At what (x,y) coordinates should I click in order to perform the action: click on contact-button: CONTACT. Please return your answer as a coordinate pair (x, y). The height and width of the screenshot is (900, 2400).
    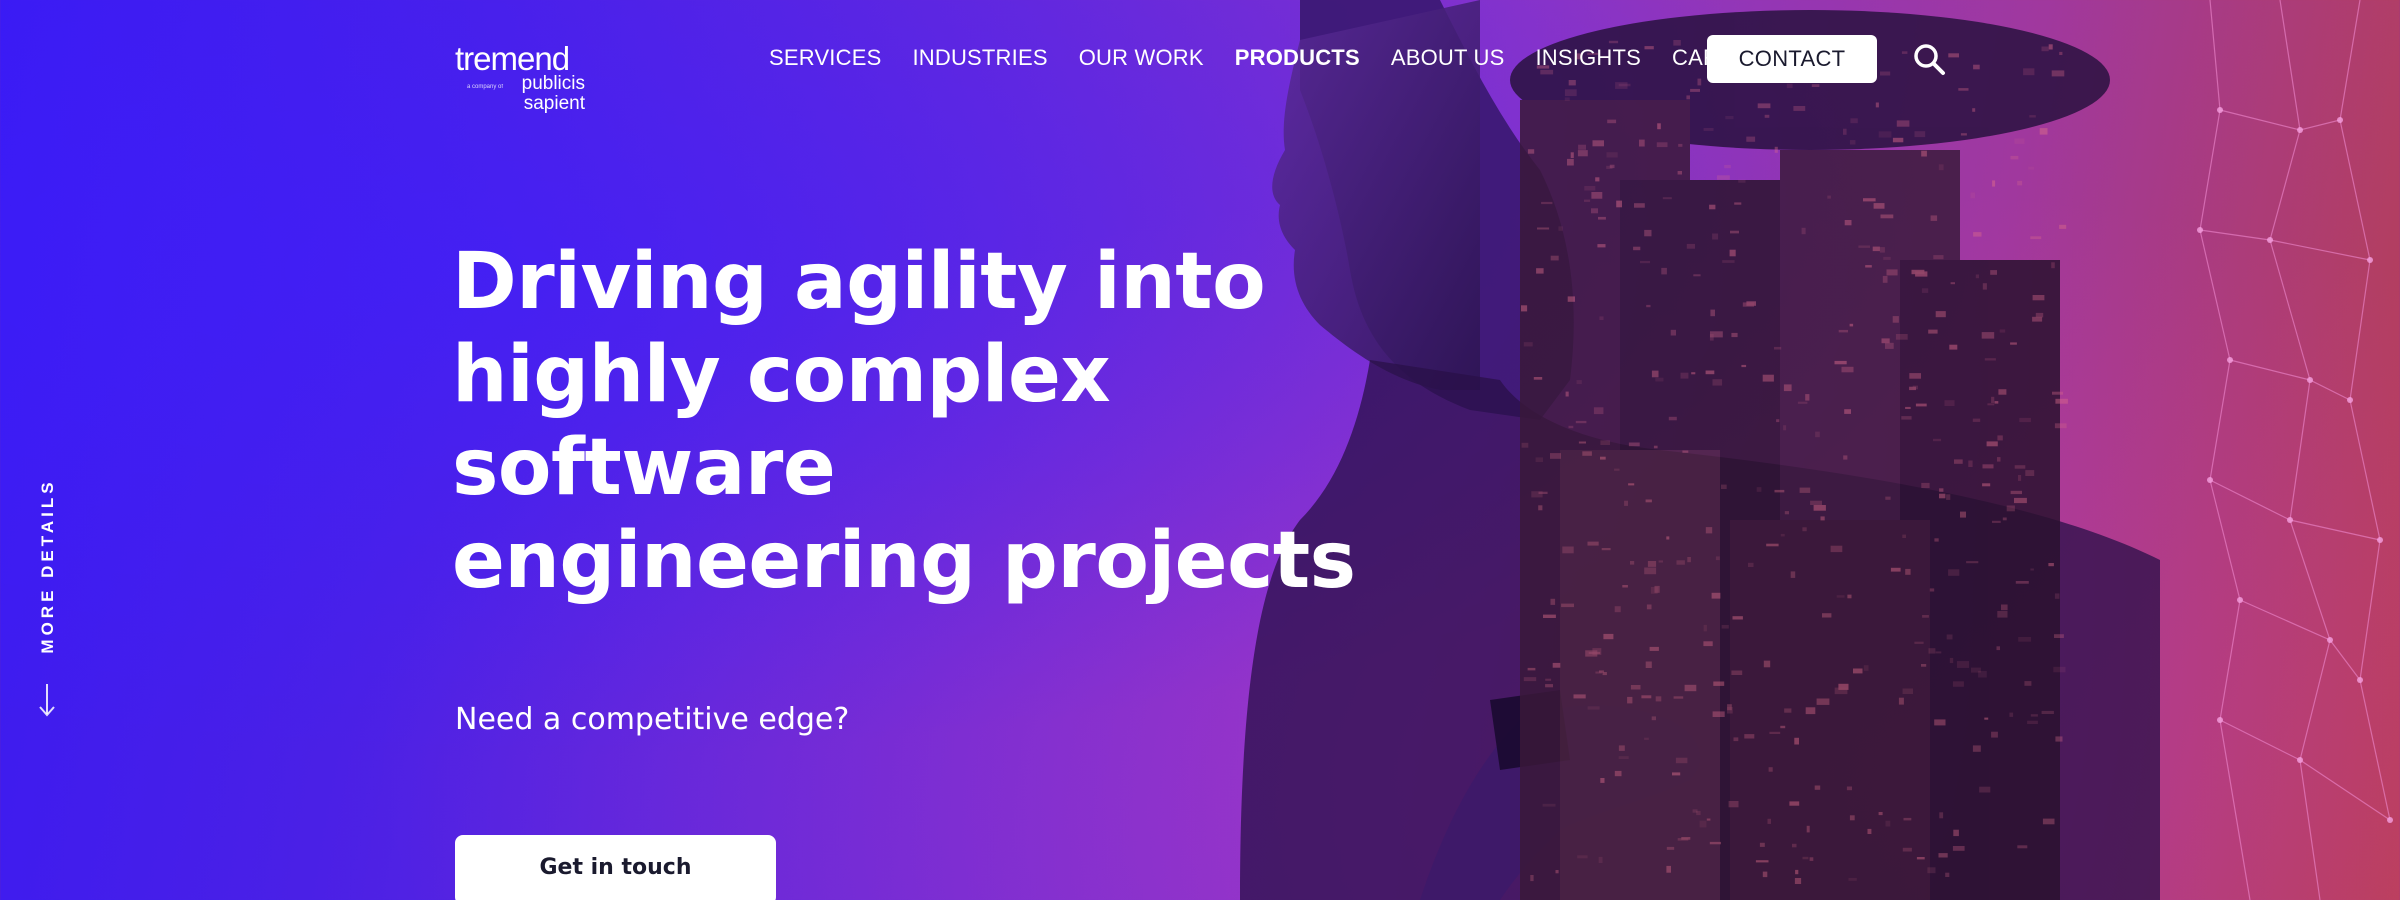
    Looking at the image, I should click on (1792, 59).